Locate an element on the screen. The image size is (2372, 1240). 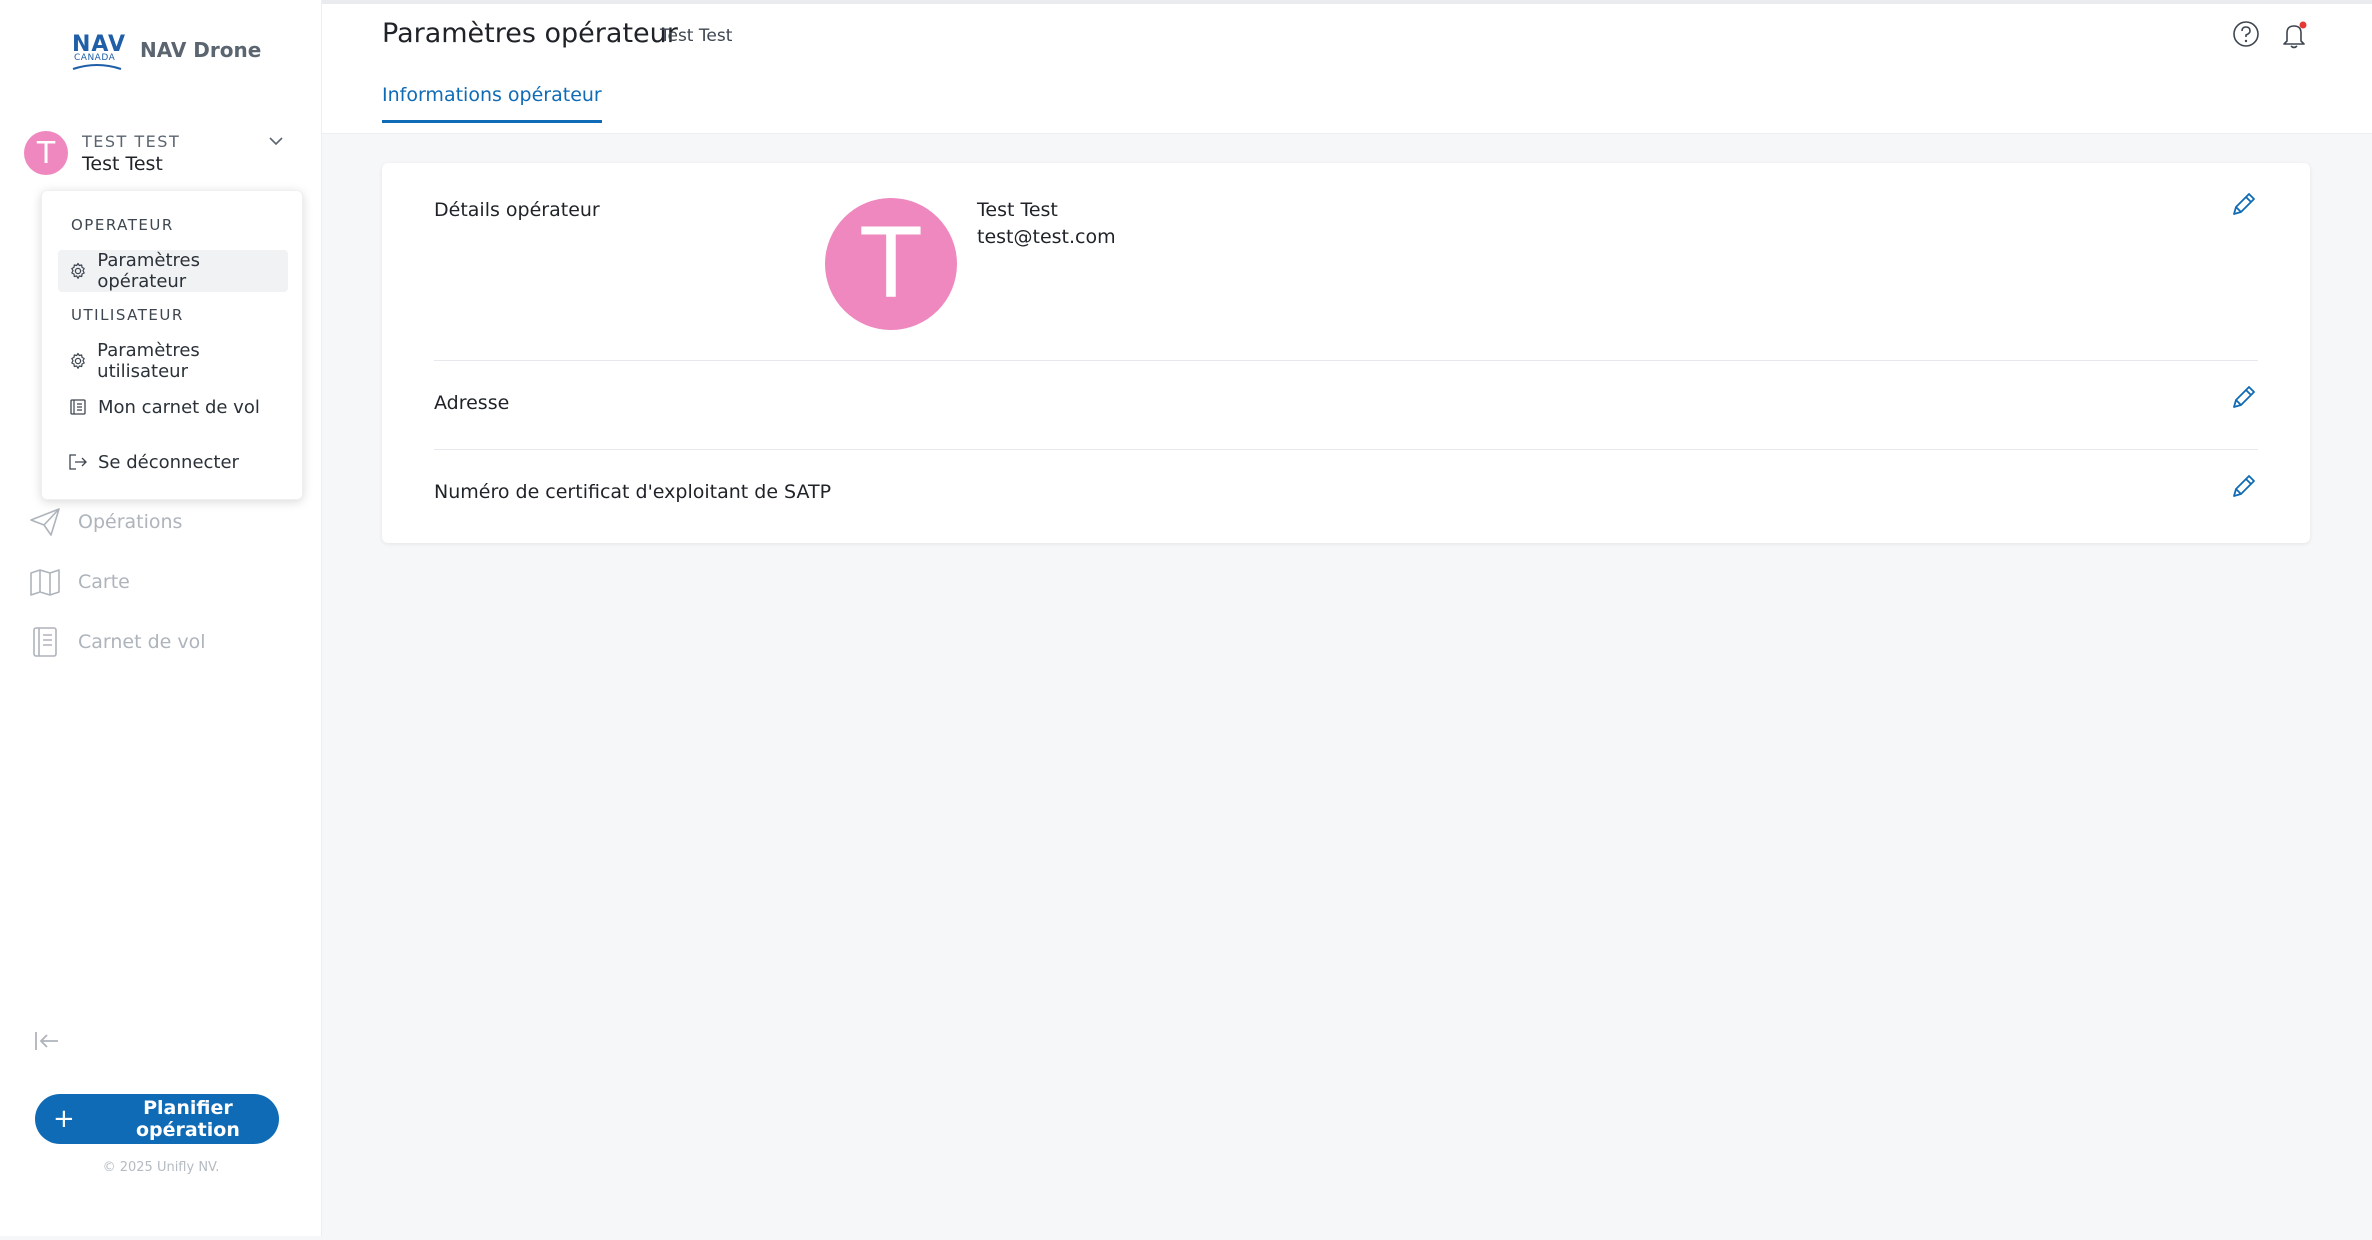
menu-item-operator-settings: Paramètres opérateur is located at coordinates (173, 271).